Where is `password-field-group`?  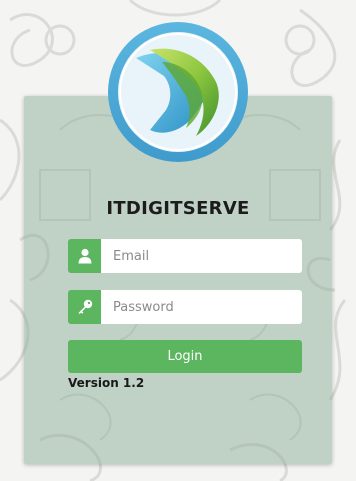 password-field-group is located at coordinates (185, 307).